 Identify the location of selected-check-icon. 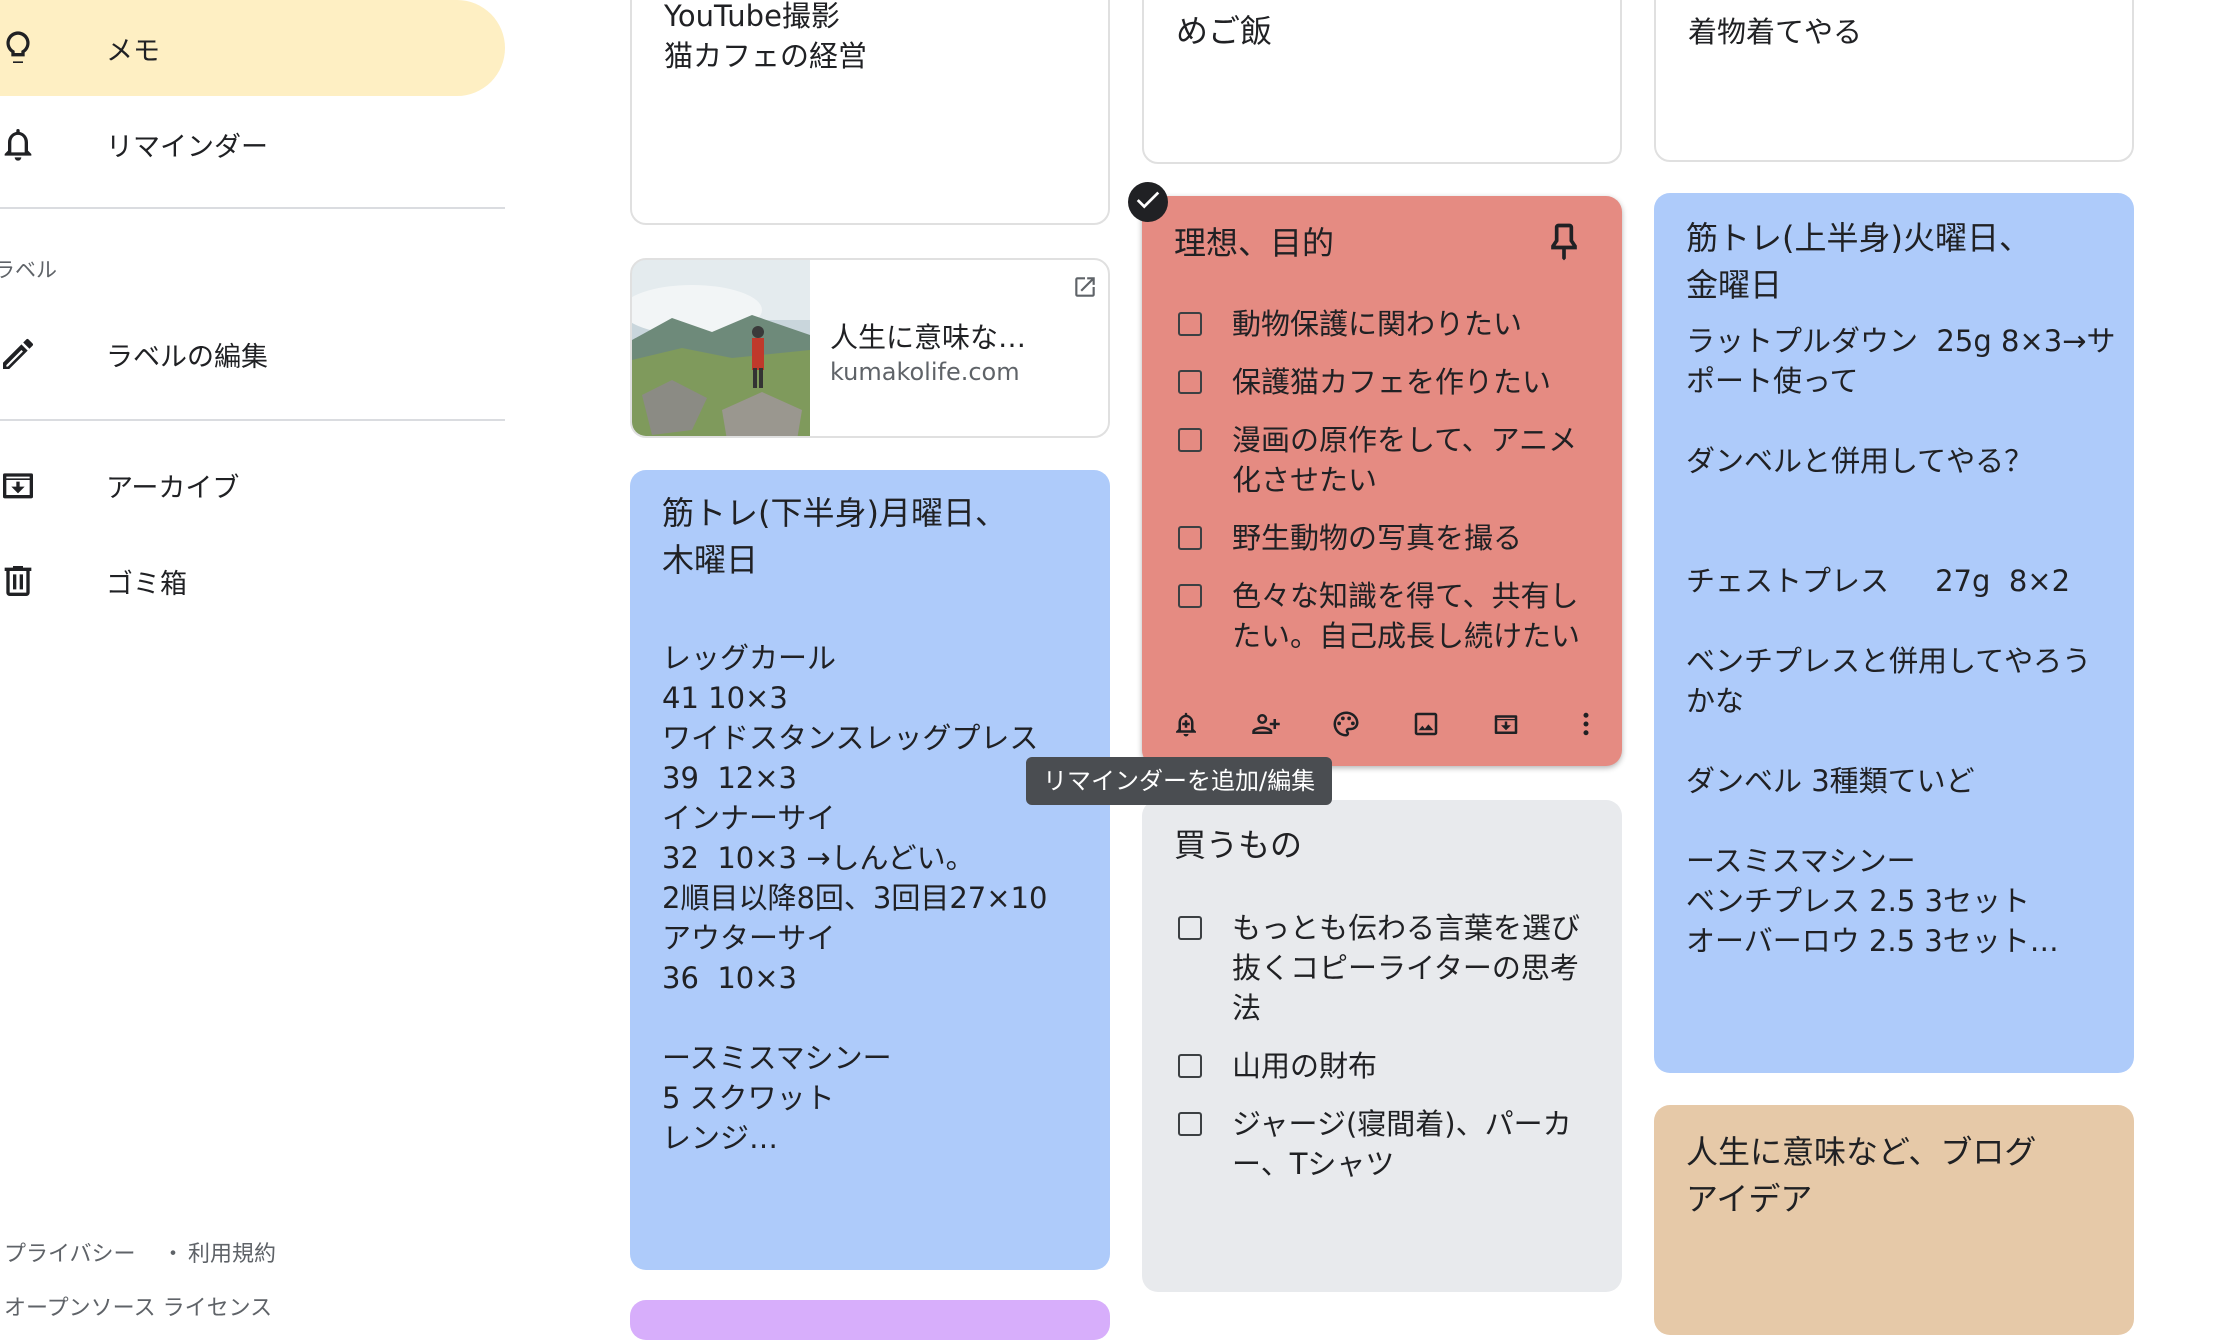
(1148, 202).